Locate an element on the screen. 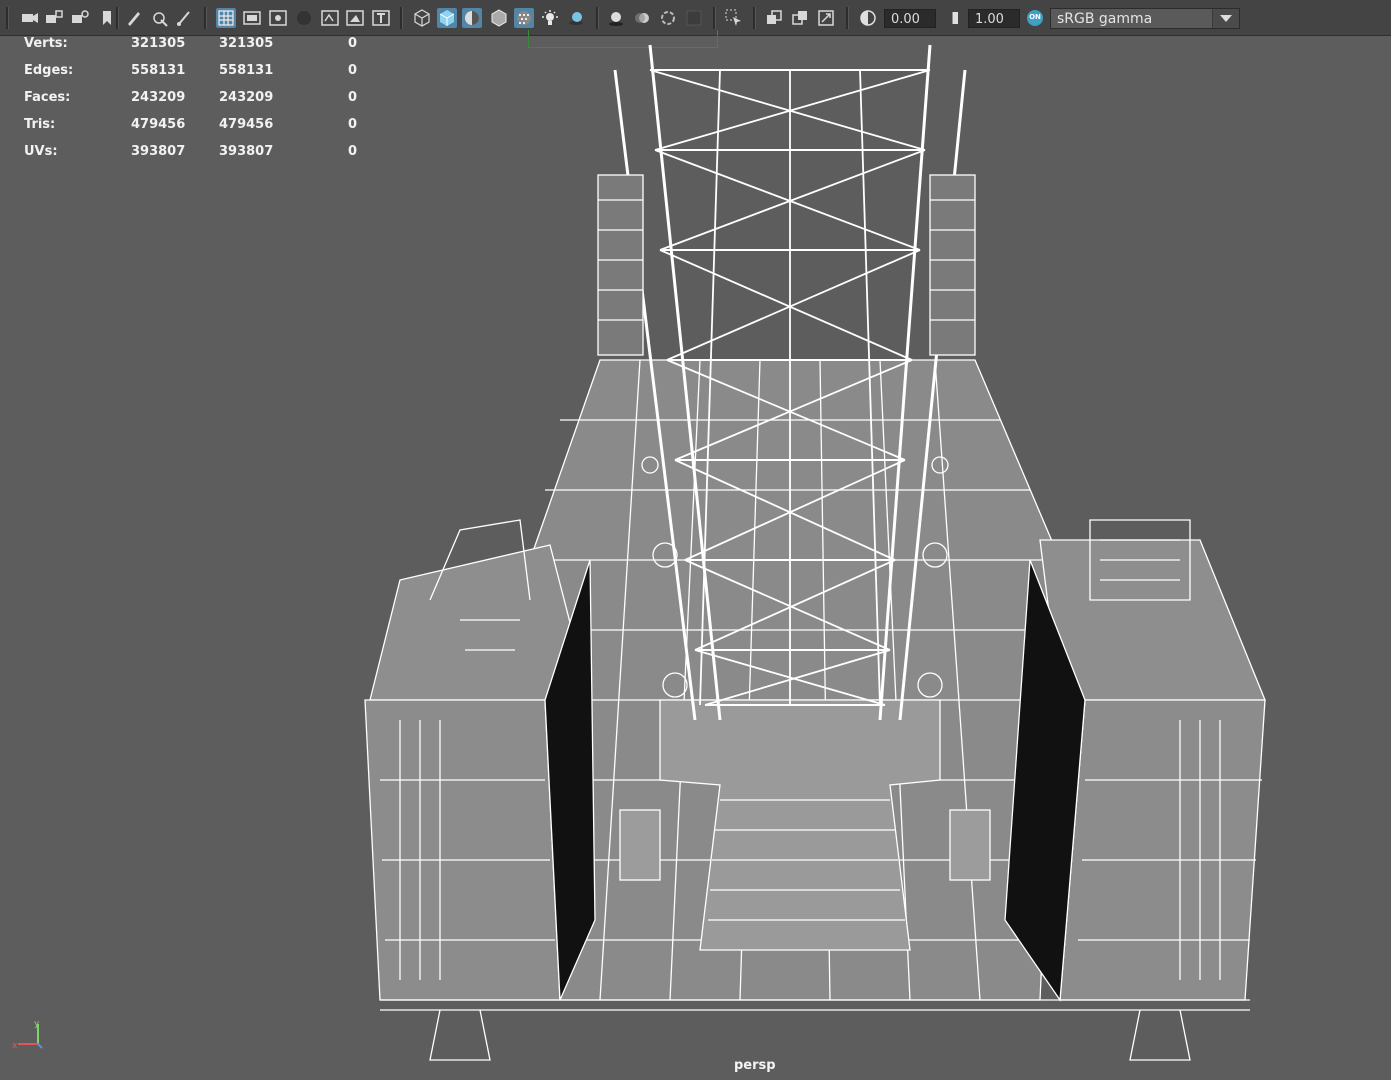  smooth-shade-icon is located at coordinates (447, 18).